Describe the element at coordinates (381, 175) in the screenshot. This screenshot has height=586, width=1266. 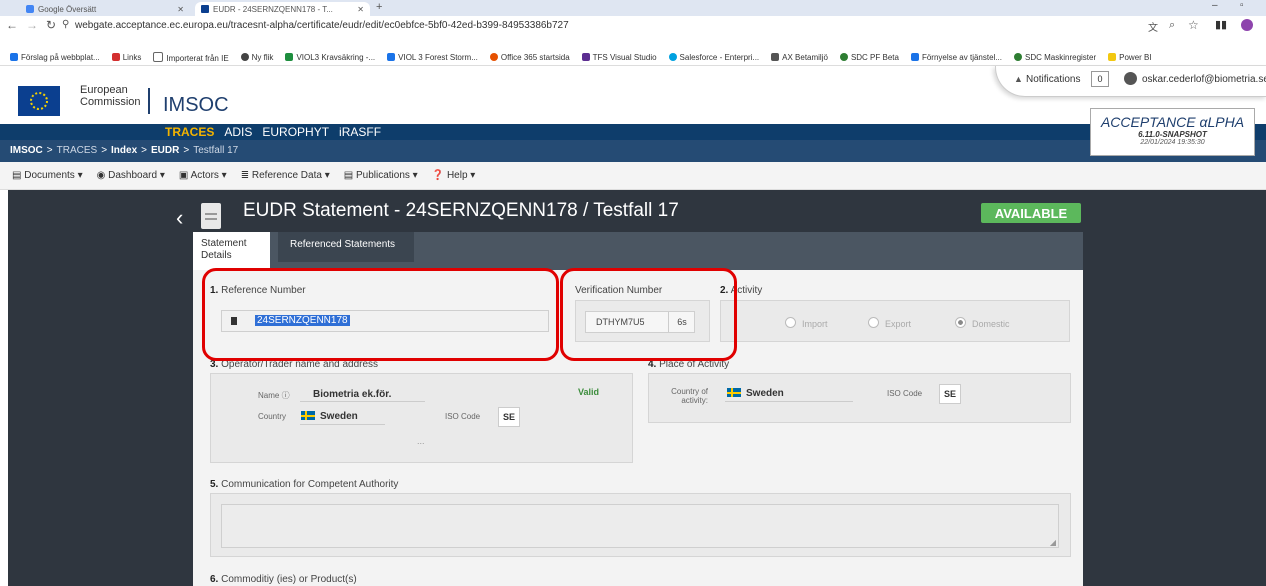
I see `menu-publications: ▤ Publications ▾` at that location.